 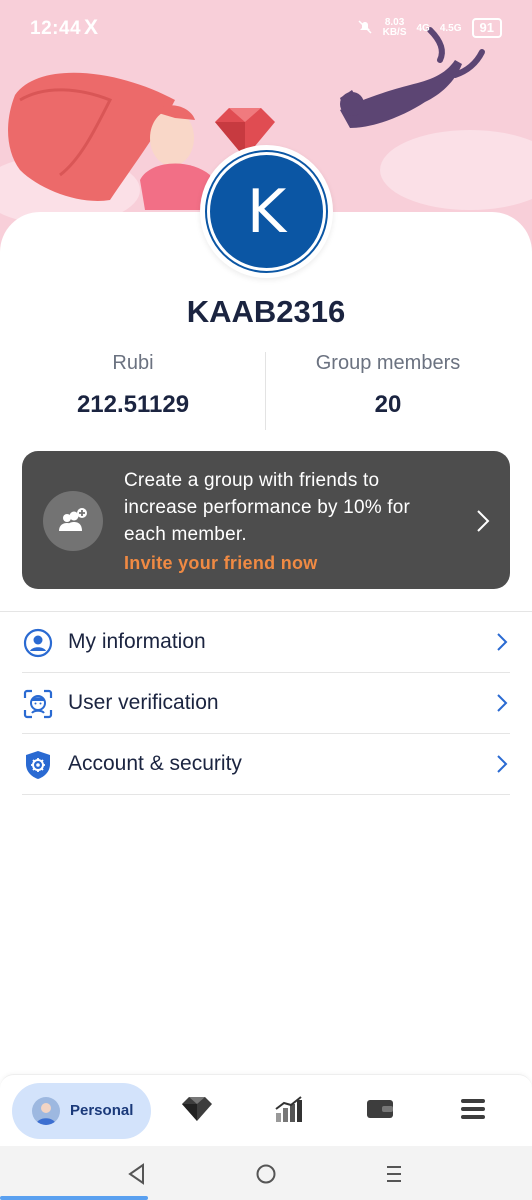 What do you see at coordinates (388, 385) in the screenshot?
I see `group-members-stat: Group members 20` at bounding box center [388, 385].